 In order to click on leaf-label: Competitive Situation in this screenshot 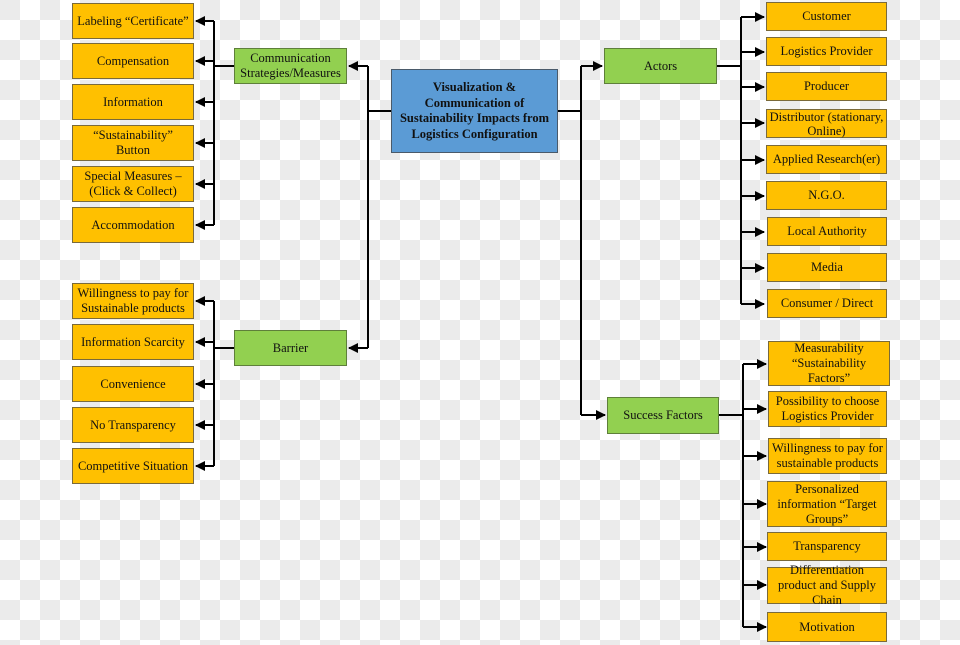, I will do `click(133, 465)`.